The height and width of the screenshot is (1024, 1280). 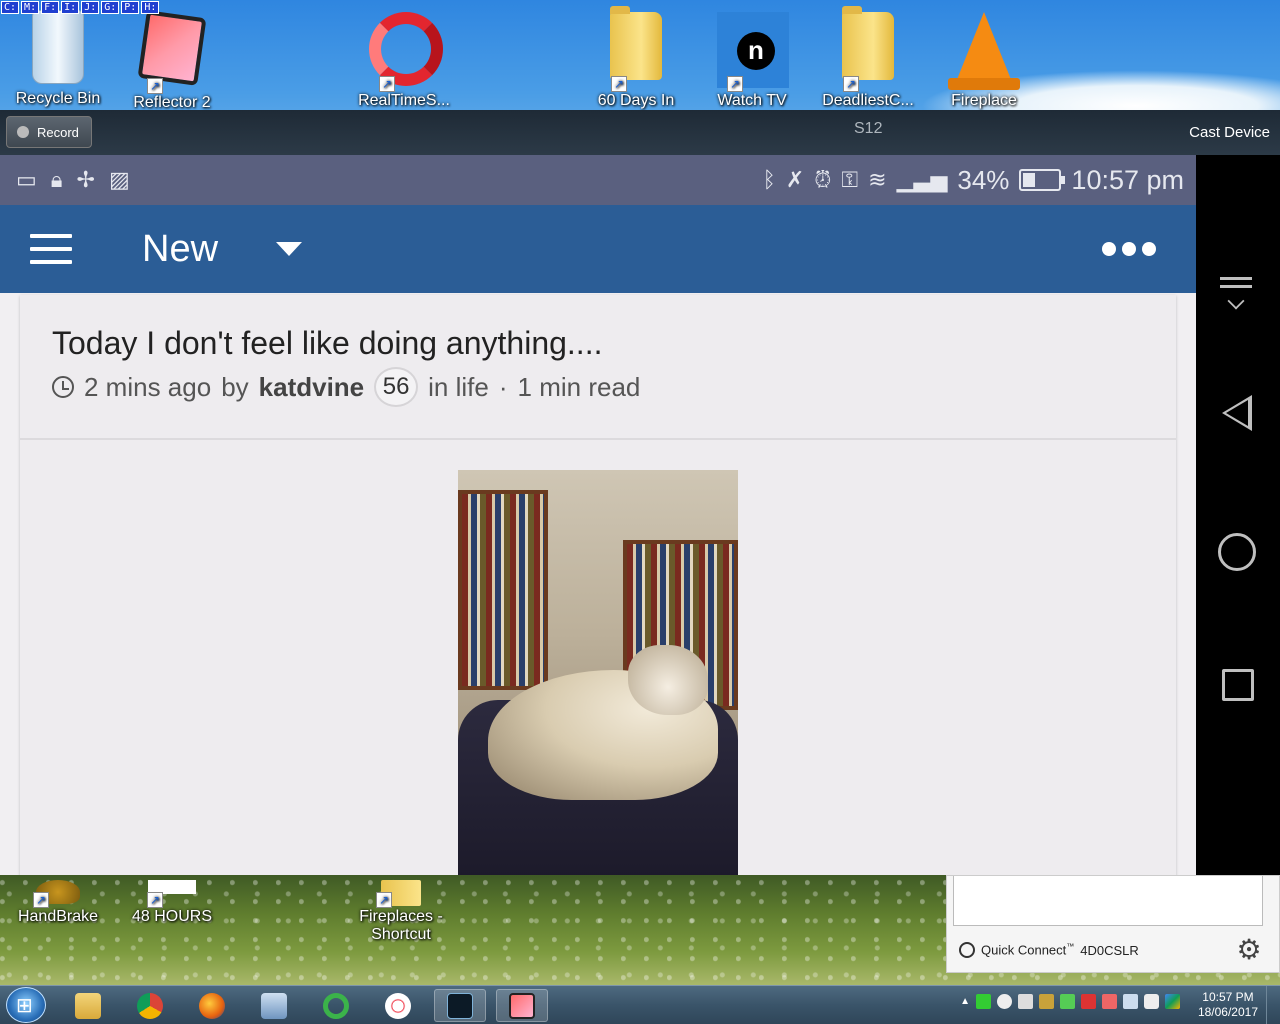 I want to click on drive-g: G:, so click(x=110, y=7).